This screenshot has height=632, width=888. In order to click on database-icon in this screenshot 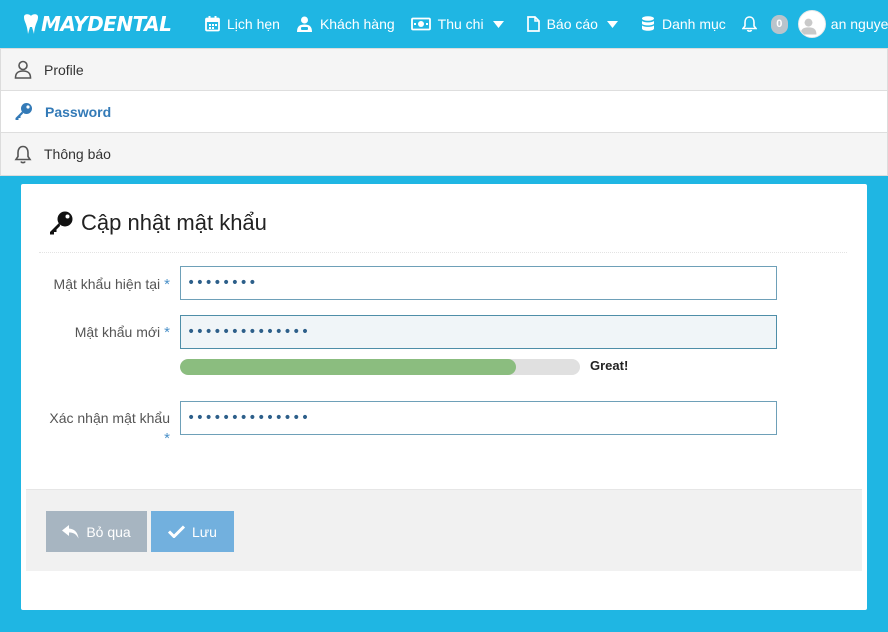, I will do `click(647, 23)`.